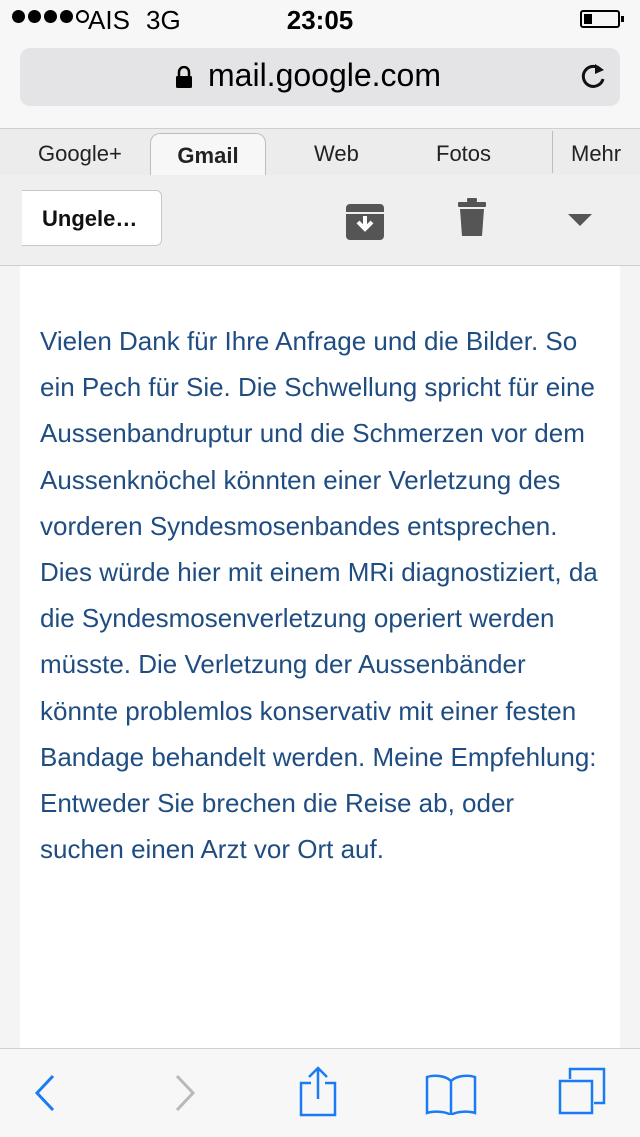 This screenshot has height=1137, width=640. I want to click on tab-gmail: Gmail, so click(208, 155).